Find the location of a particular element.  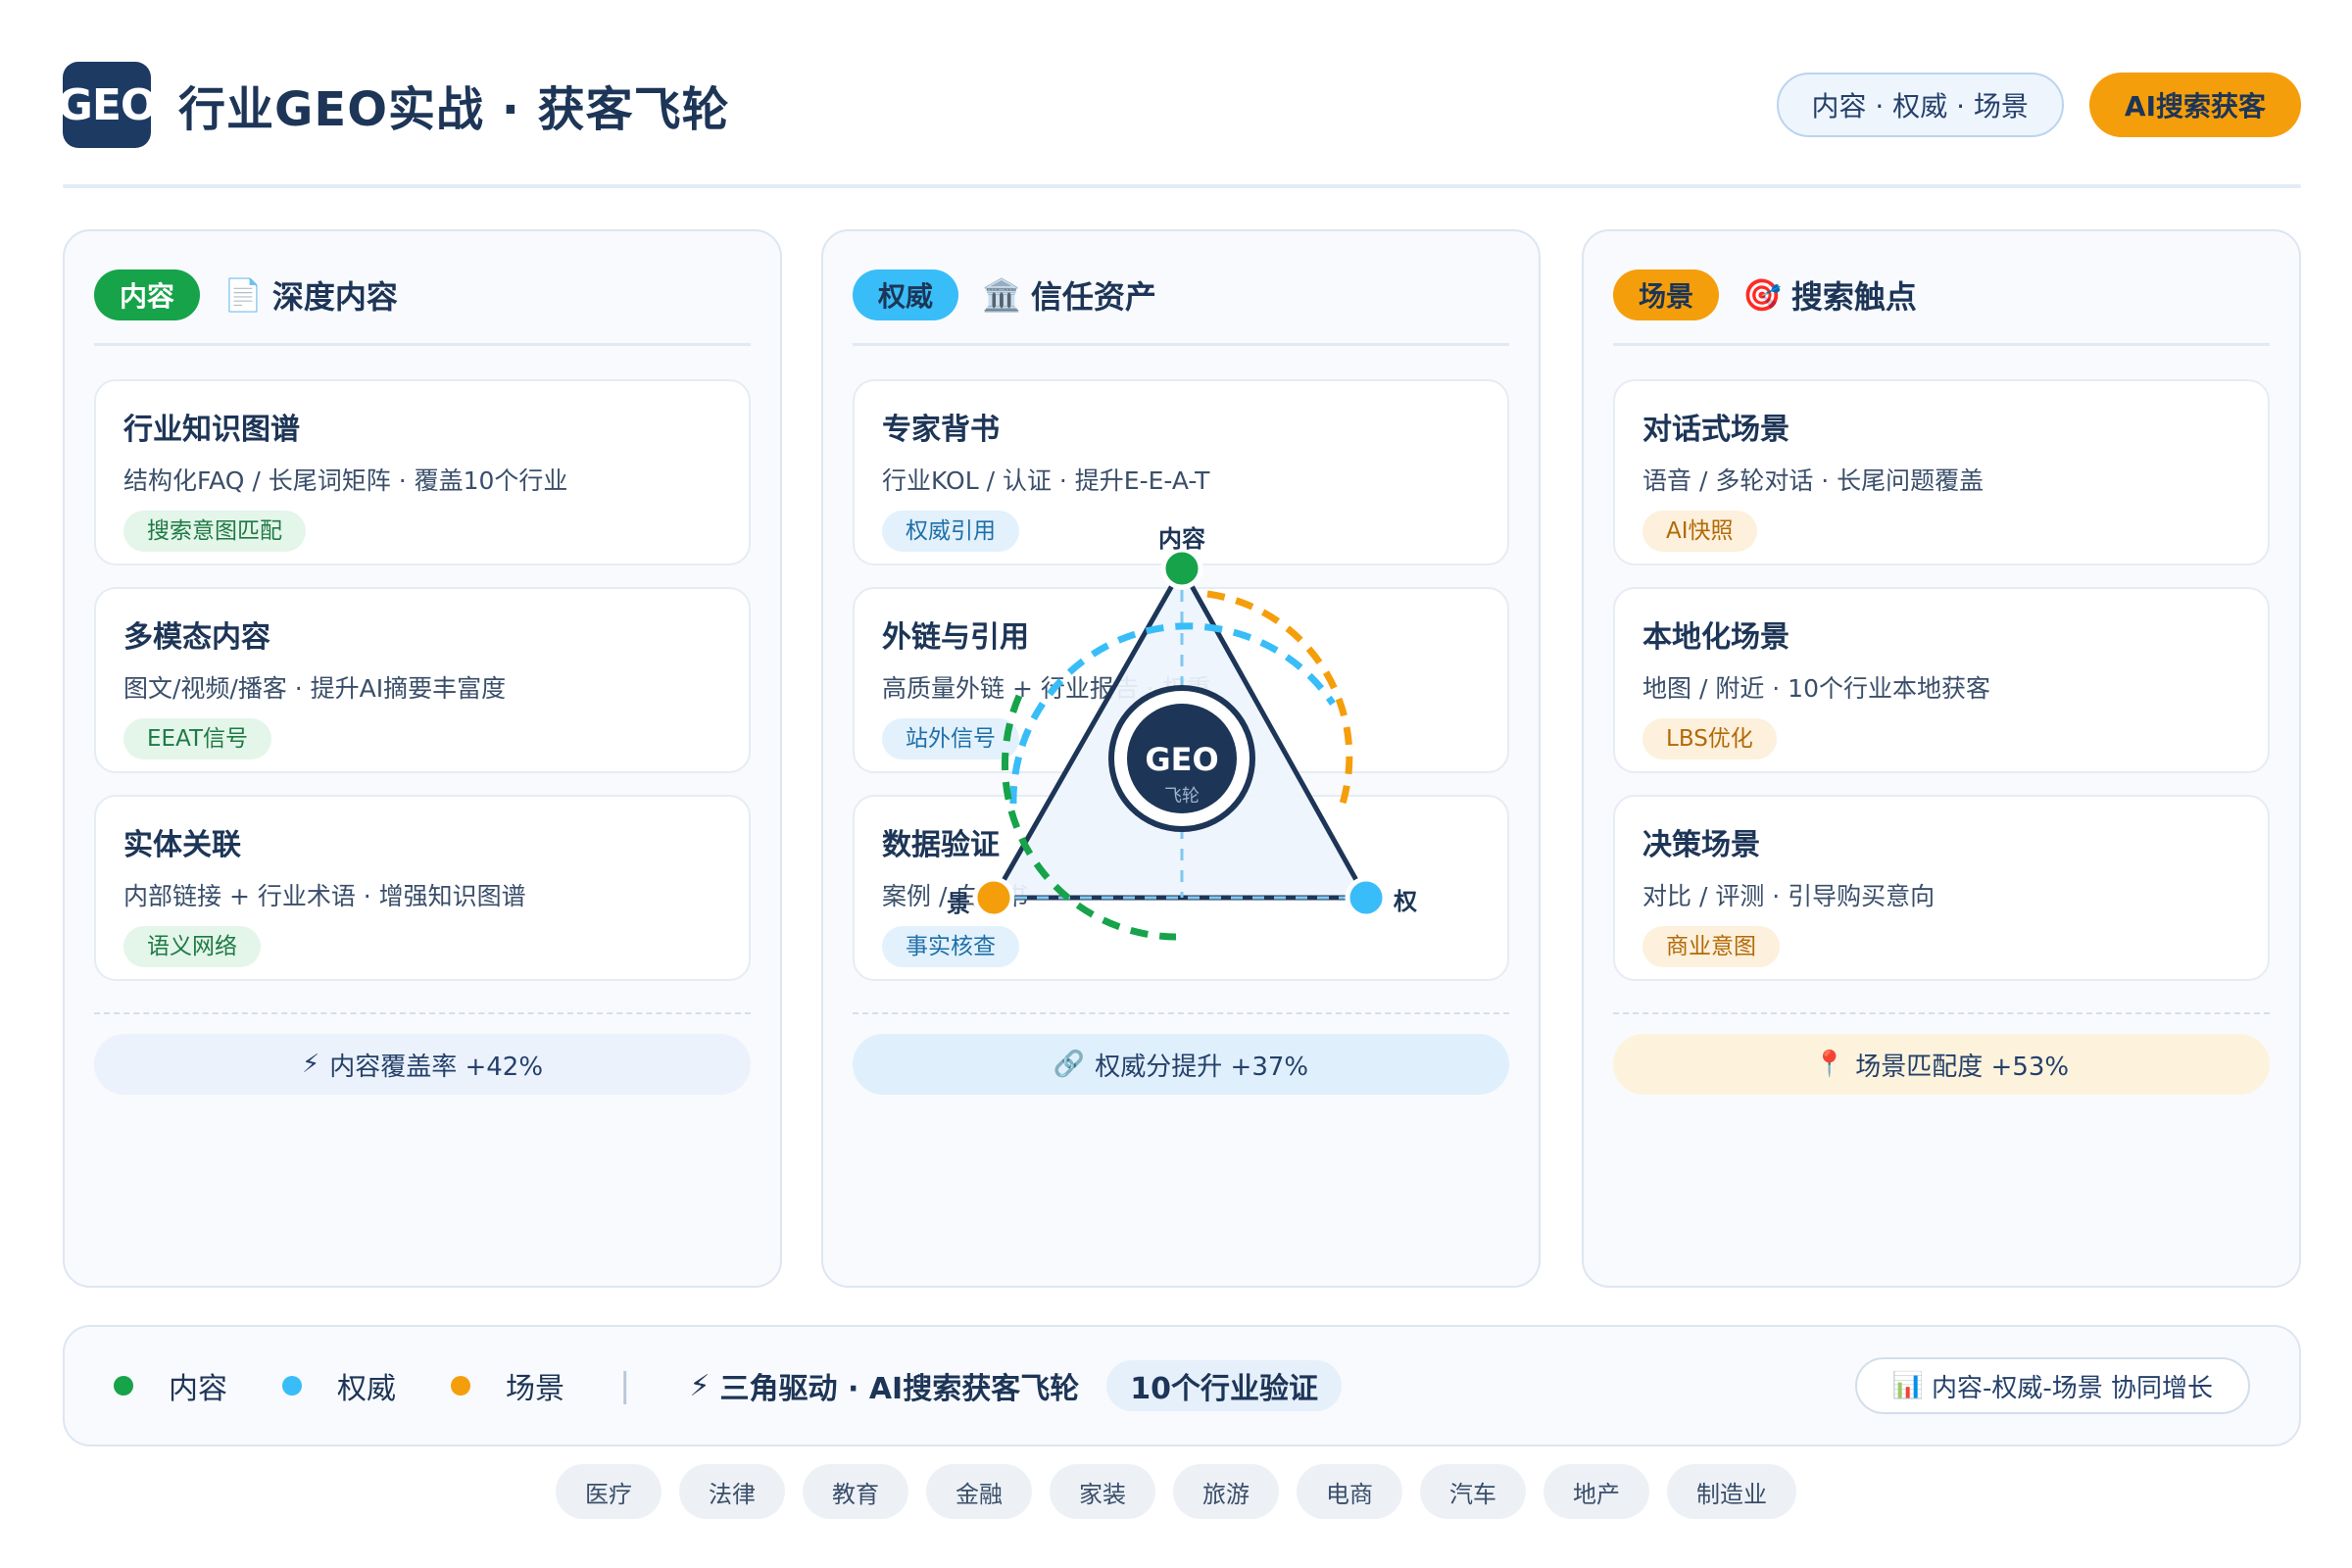

legend-item: 内容 is located at coordinates (170, 1385).